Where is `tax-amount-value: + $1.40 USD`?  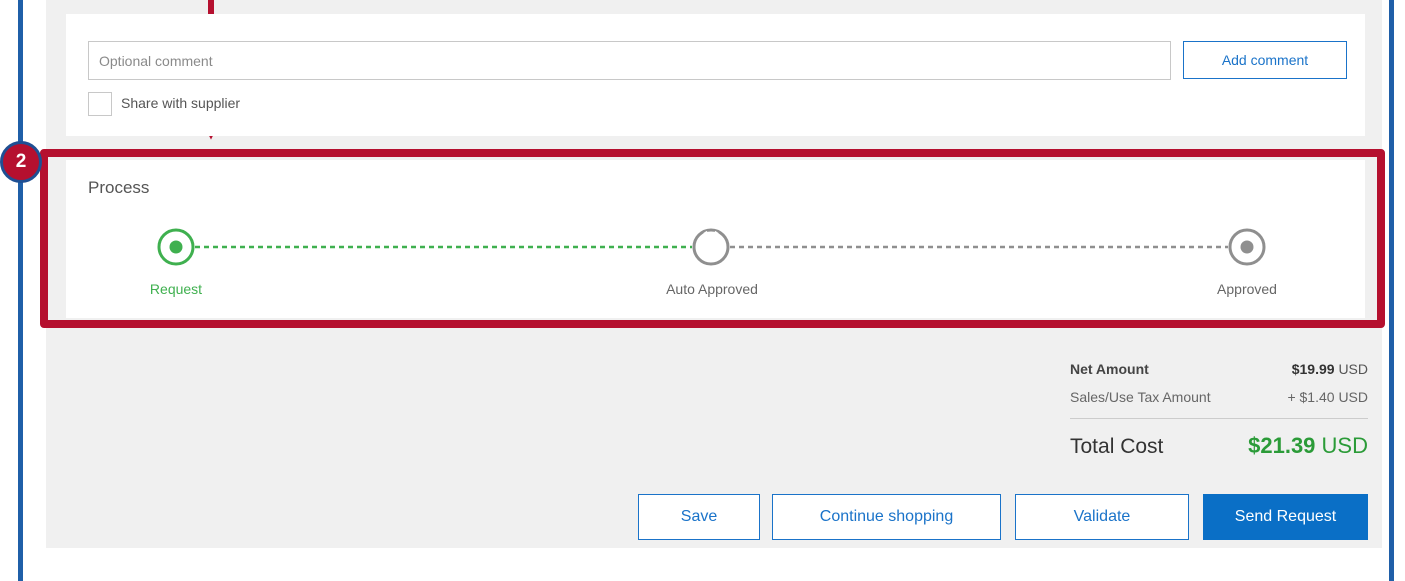 tax-amount-value: + $1.40 USD is located at coordinates (1327, 397).